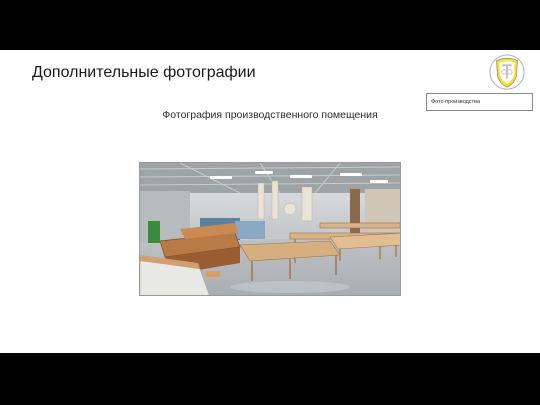  What do you see at coordinates (270, 115) in the screenshot?
I see `photo-caption: Фотография производственного помещения` at bounding box center [270, 115].